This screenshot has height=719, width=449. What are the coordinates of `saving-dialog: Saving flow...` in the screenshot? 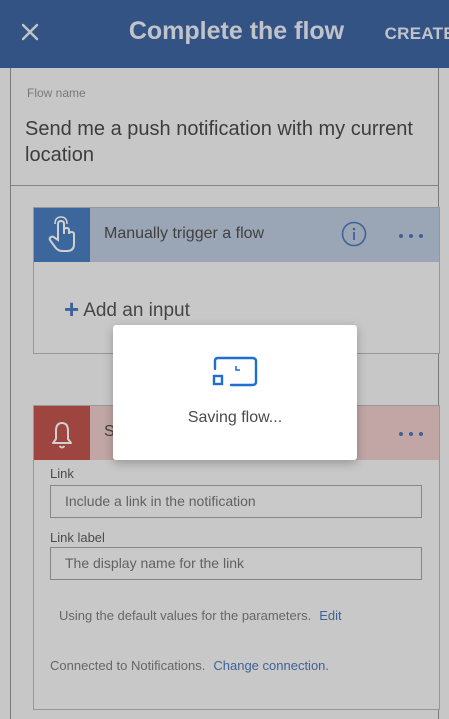 It's located at (235, 392).